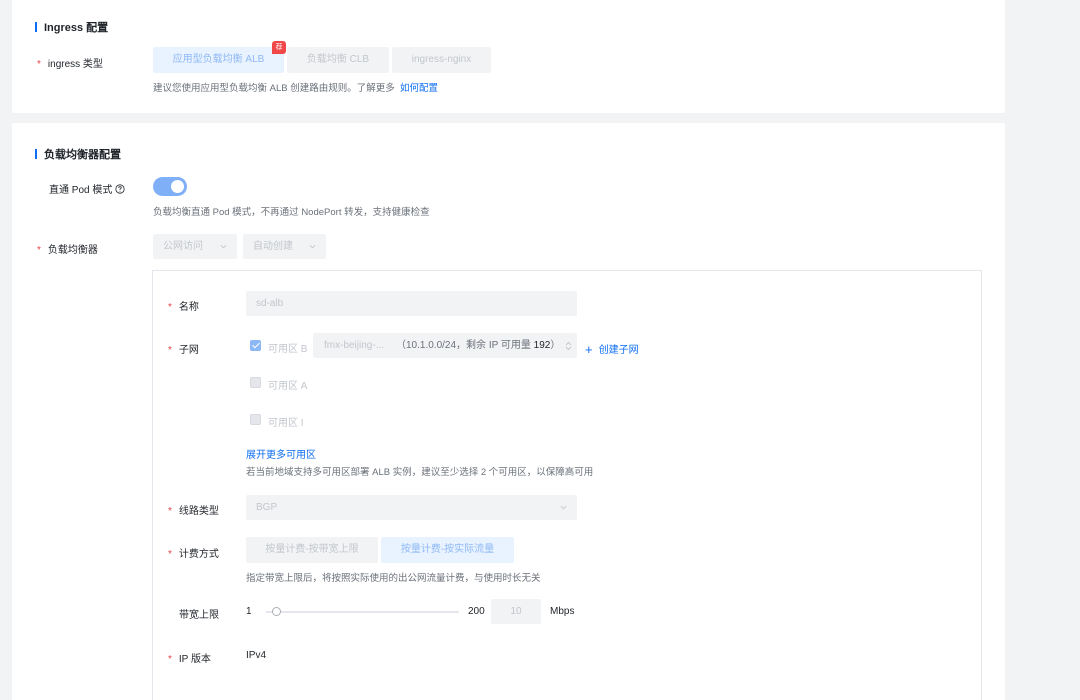  I want to click on line-type-select: BGP, so click(411, 507).